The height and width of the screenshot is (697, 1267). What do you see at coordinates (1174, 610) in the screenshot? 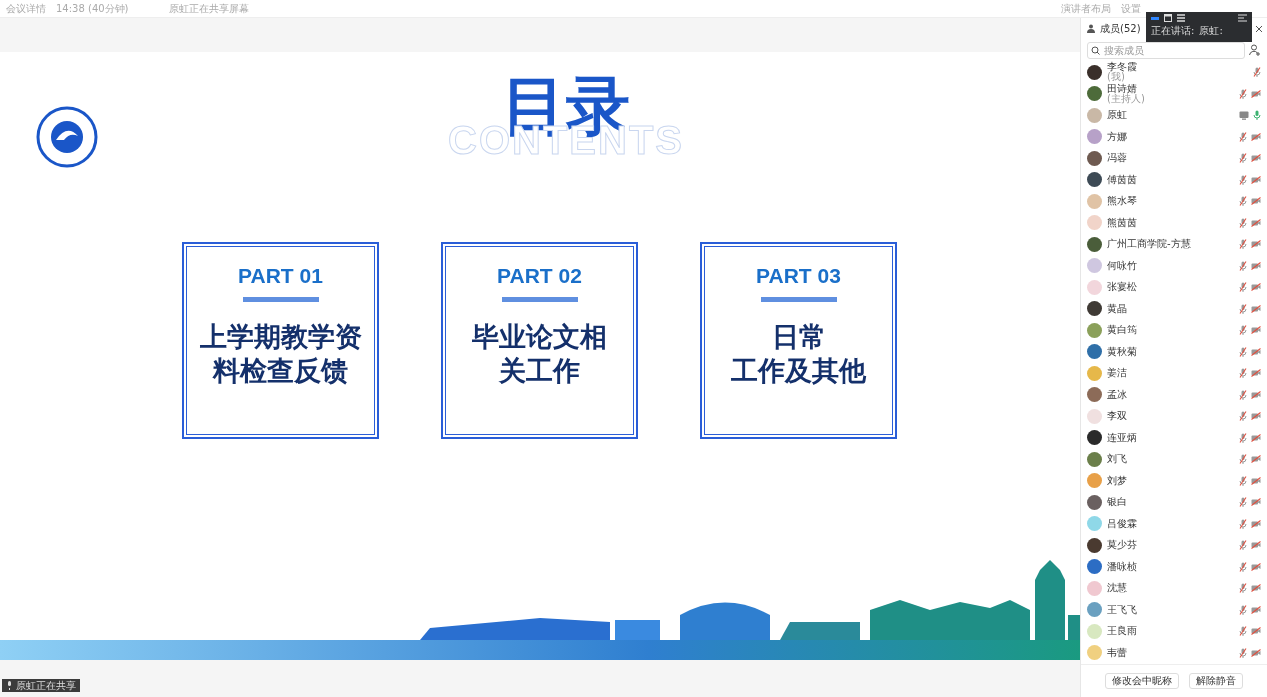
I see `member-row: 王飞飞` at bounding box center [1174, 610].